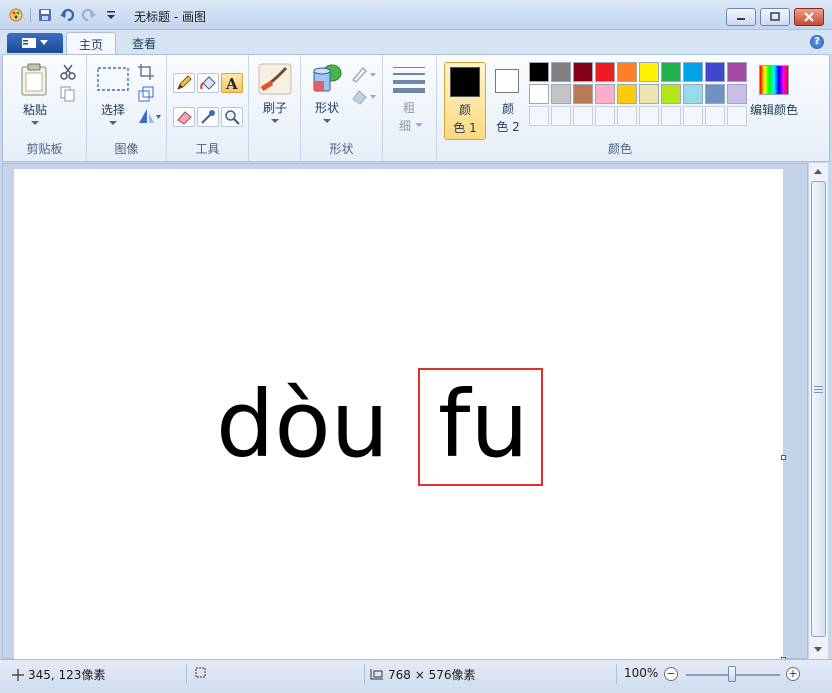  Describe the element at coordinates (364, 96) in the screenshot. I see `shape-fill-icon` at that location.